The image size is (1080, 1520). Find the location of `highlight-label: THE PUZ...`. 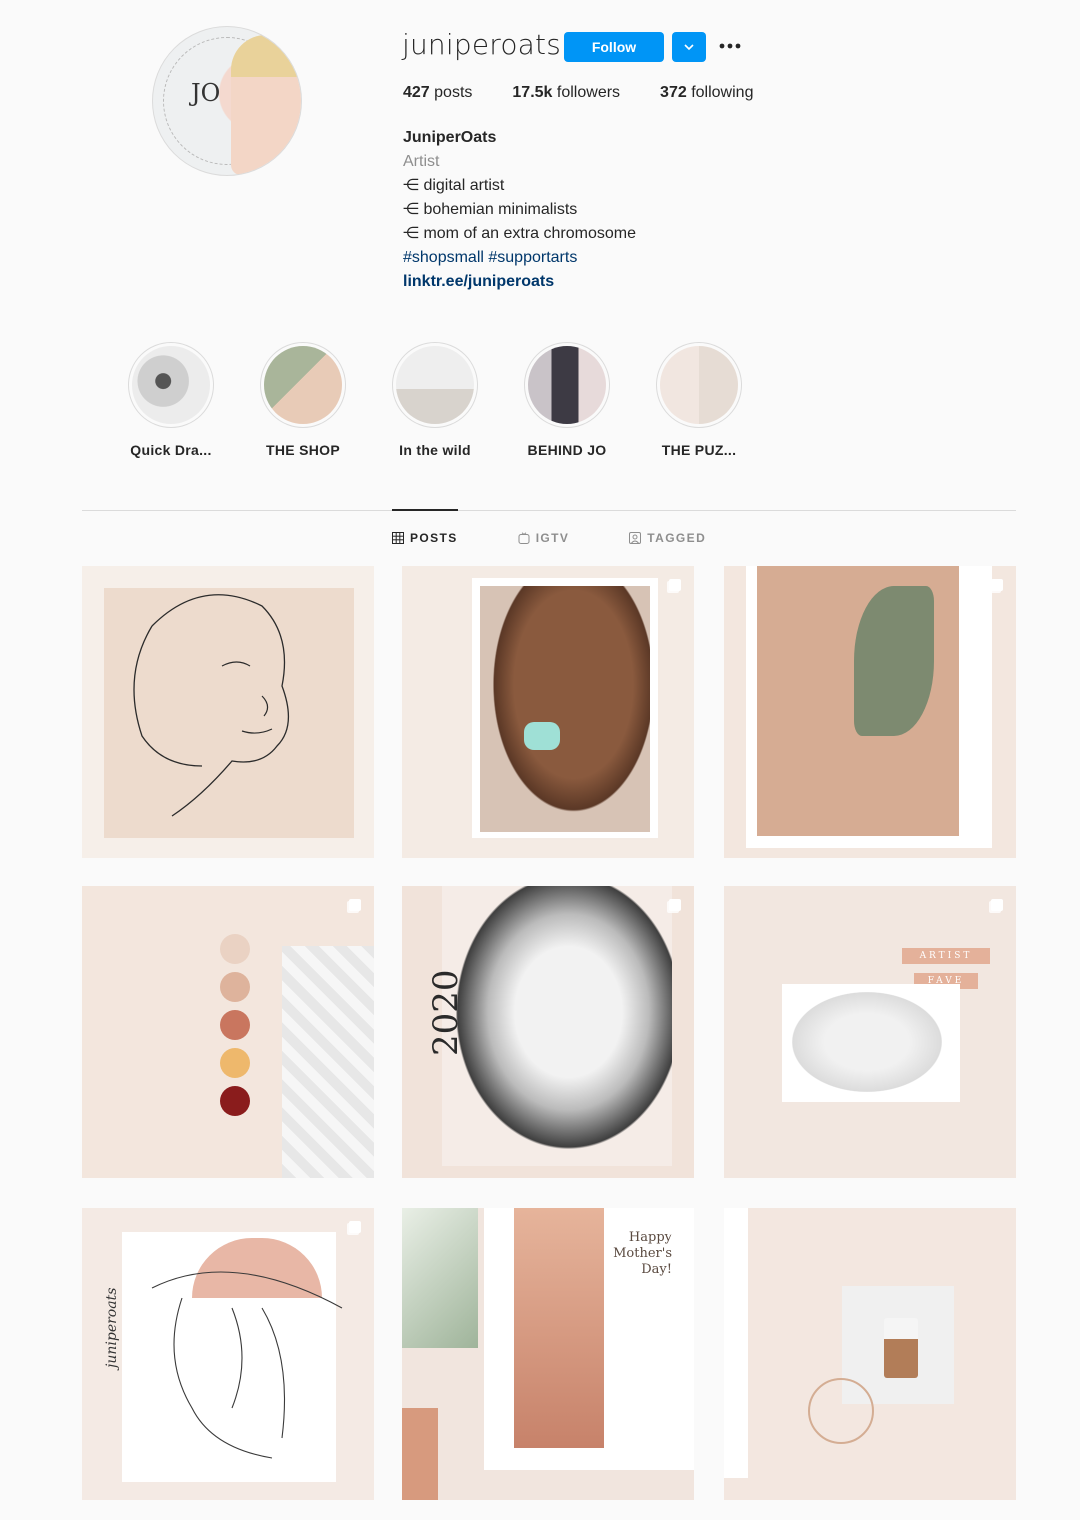

highlight-label: THE PUZ... is located at coordinates (699, 450).